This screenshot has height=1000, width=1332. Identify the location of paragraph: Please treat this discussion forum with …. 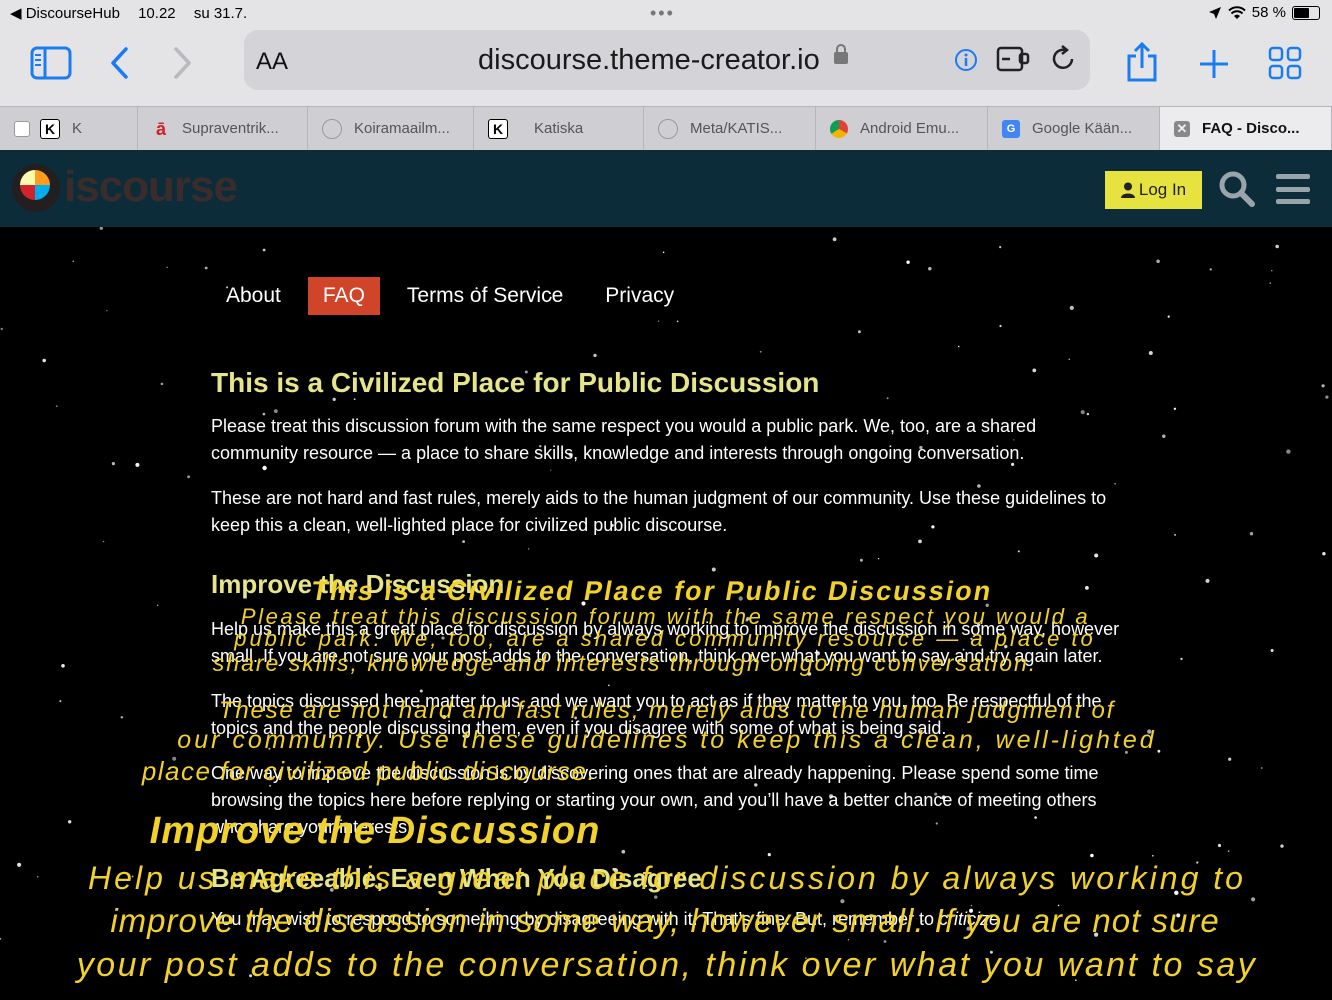
(624, 439).